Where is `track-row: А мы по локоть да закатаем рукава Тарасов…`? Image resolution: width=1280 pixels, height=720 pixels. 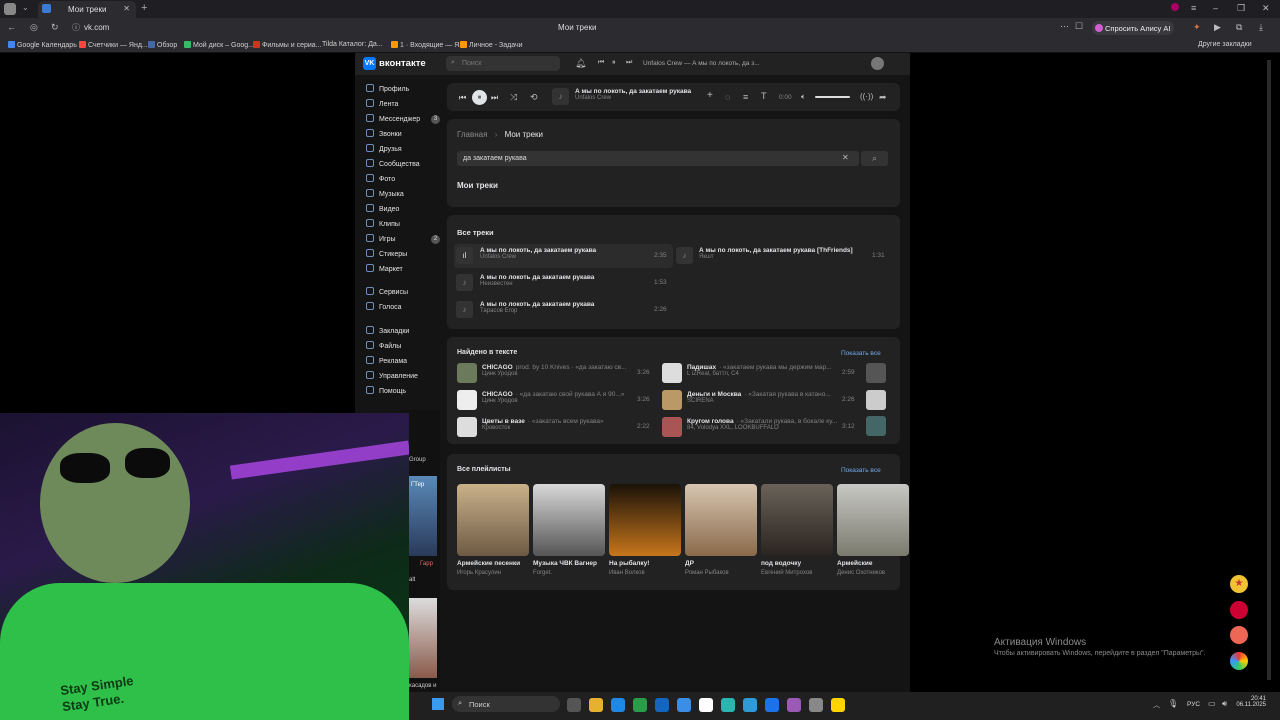 track-row: А мы по локоть да закатаем рукава Тарасов… is located at coordinates (537, 307).